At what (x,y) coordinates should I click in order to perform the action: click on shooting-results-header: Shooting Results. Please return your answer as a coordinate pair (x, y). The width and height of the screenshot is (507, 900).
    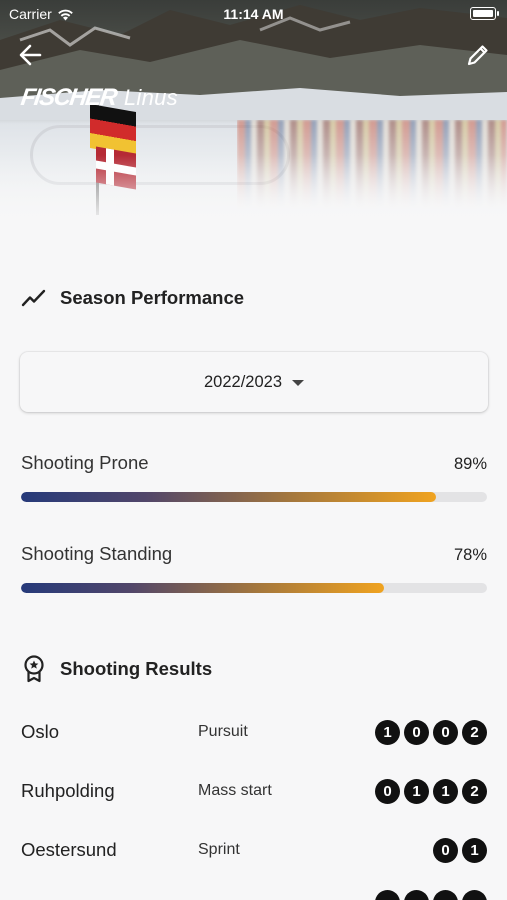
    Looking at the image, I should click on (116, 669).